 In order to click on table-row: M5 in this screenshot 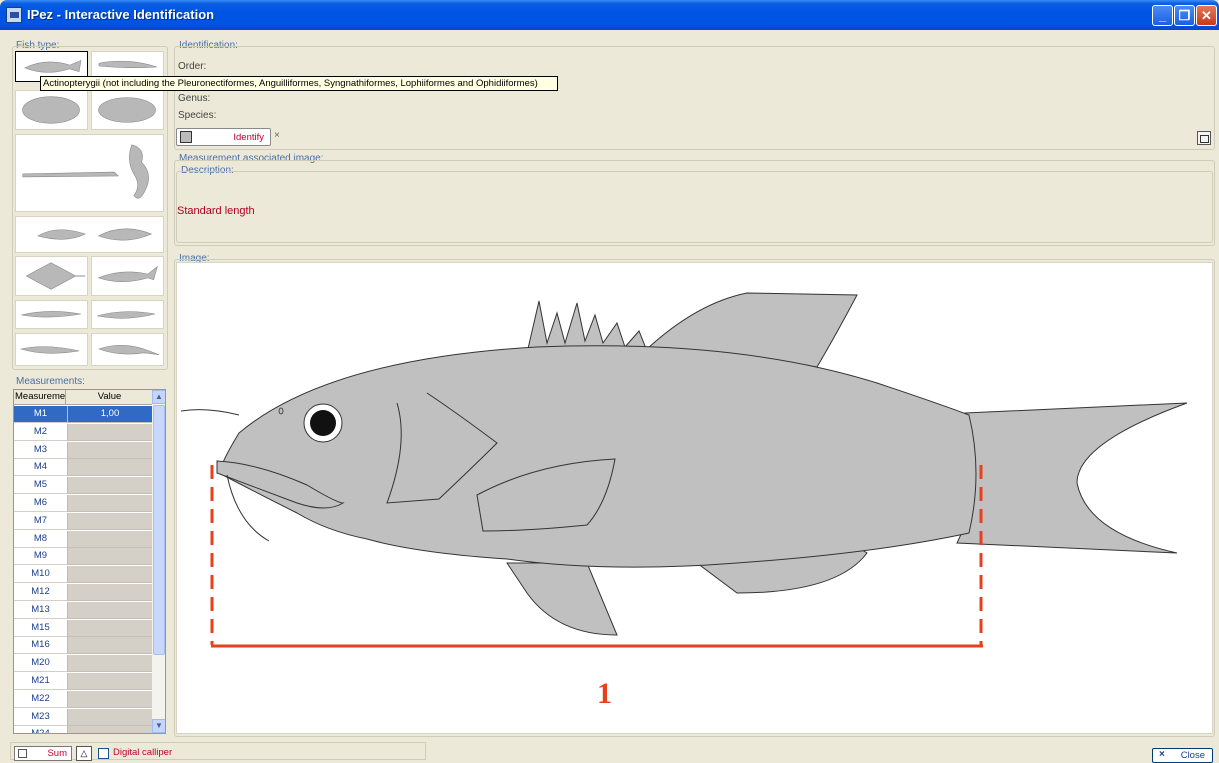, I will do `click(83, 486)`.